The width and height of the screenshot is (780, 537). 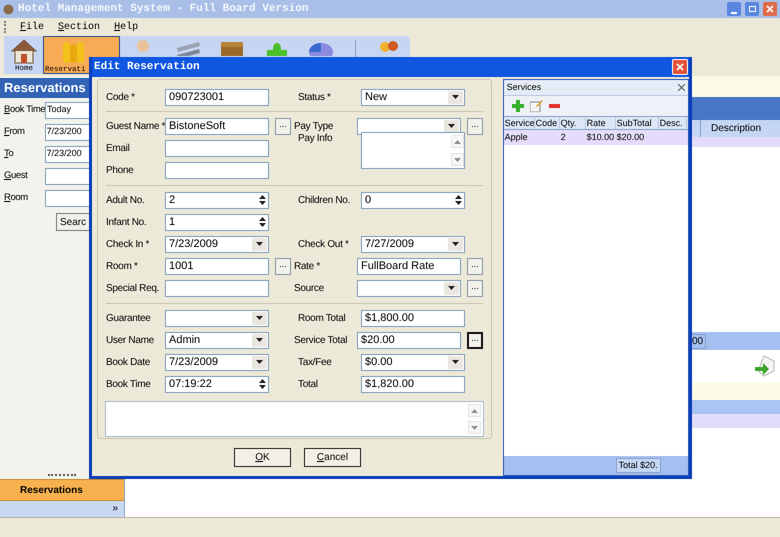 I want to click on field-label: Tax/Fee, so click(x=315, y=363).